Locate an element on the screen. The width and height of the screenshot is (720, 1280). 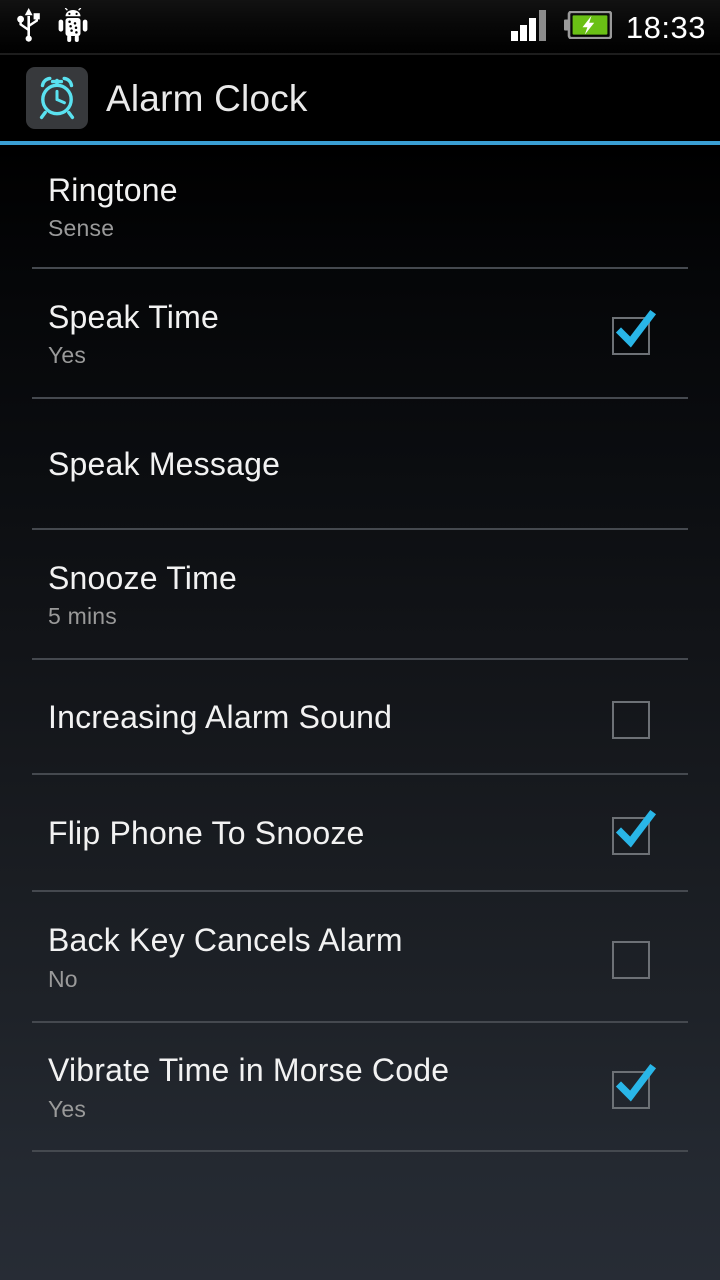
accent-divider is located at coordinates (360, 143).